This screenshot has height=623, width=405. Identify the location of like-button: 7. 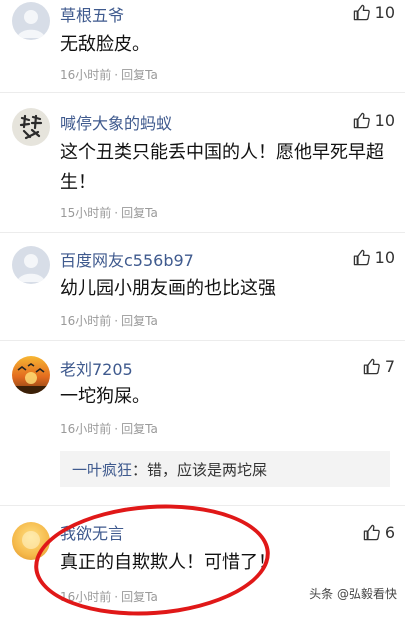
(379, 366).